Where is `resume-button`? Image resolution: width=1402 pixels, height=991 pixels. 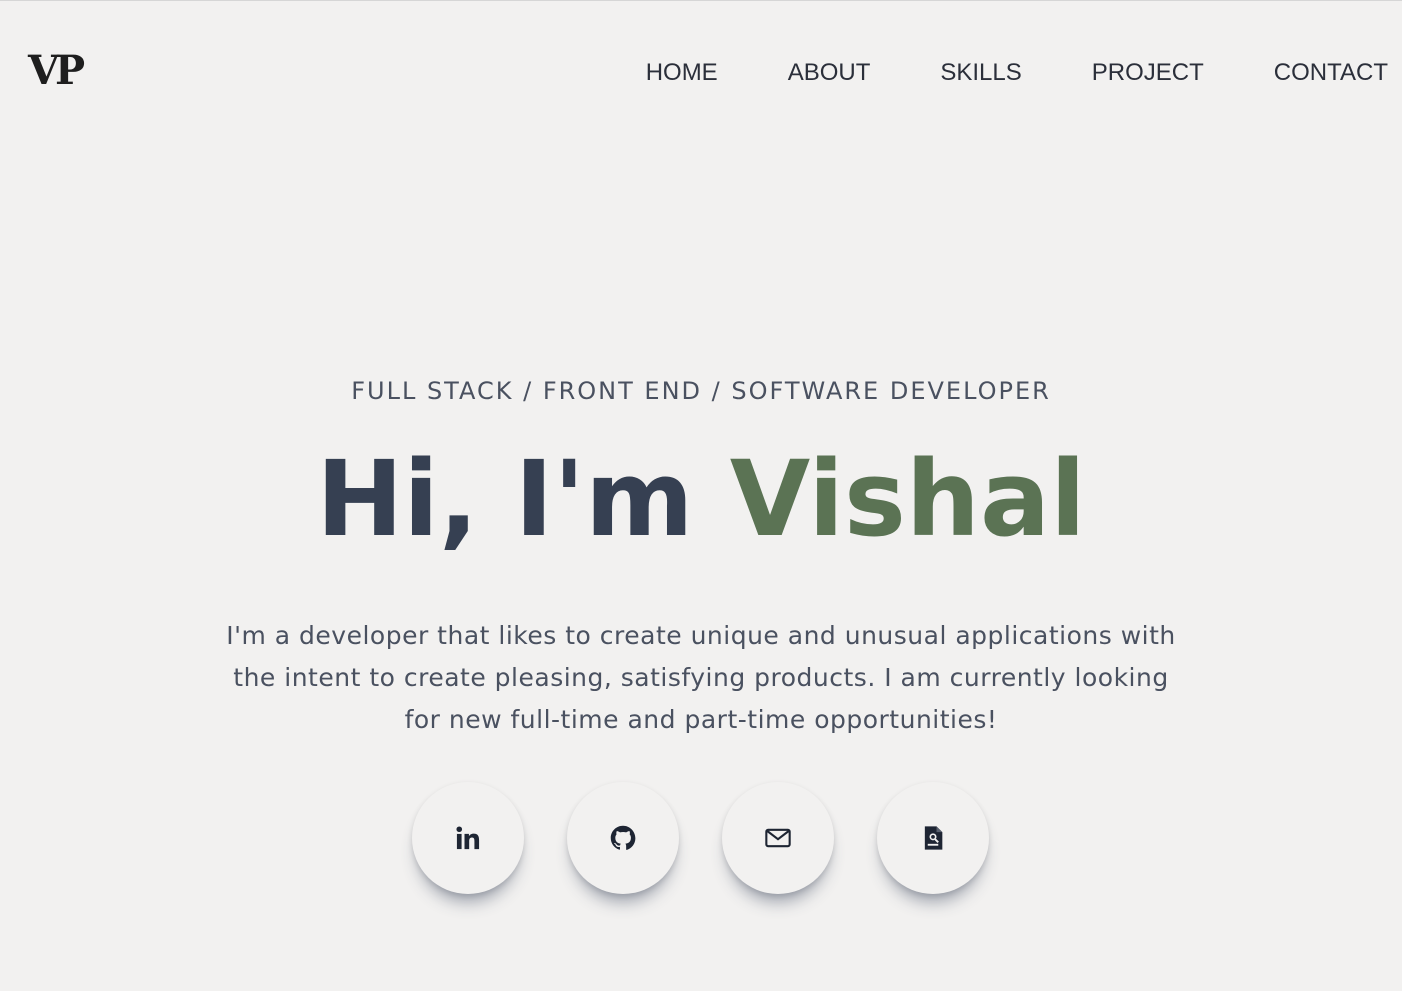 resume-button is located at coordinates (933, 838).